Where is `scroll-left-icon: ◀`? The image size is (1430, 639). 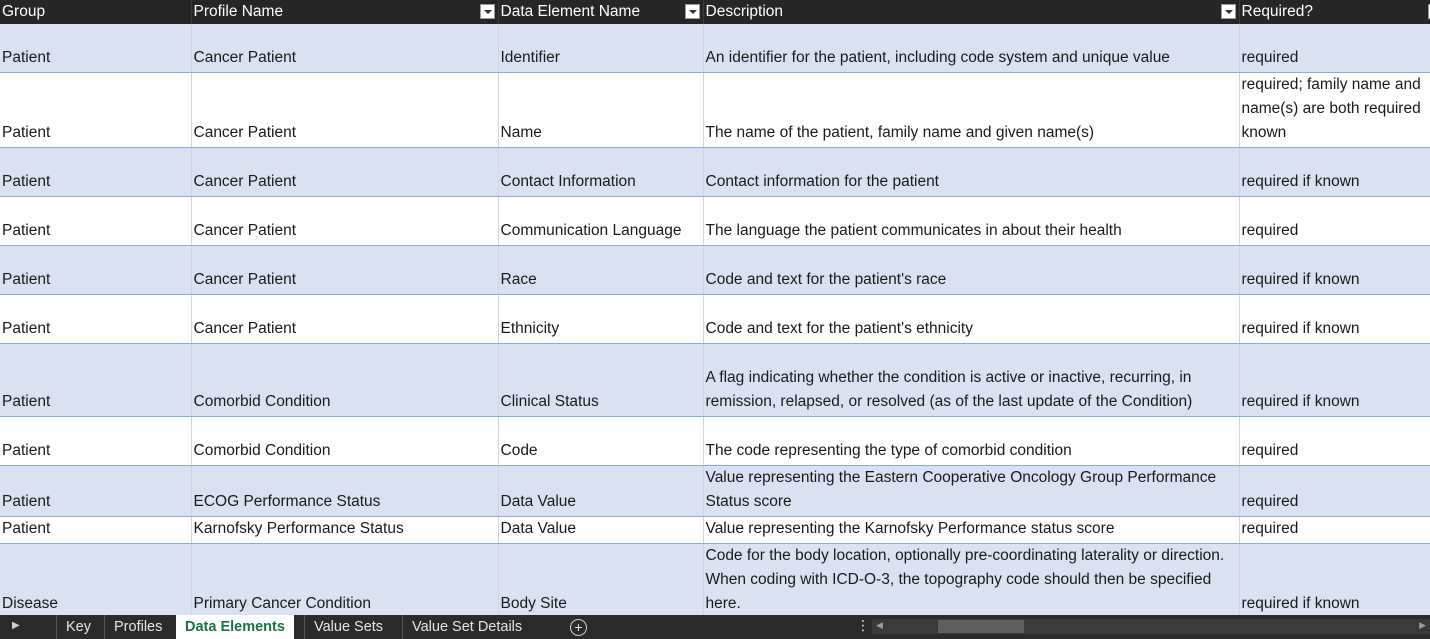 scroll-left-icon: ◀ is located at coordinates (879, 625).